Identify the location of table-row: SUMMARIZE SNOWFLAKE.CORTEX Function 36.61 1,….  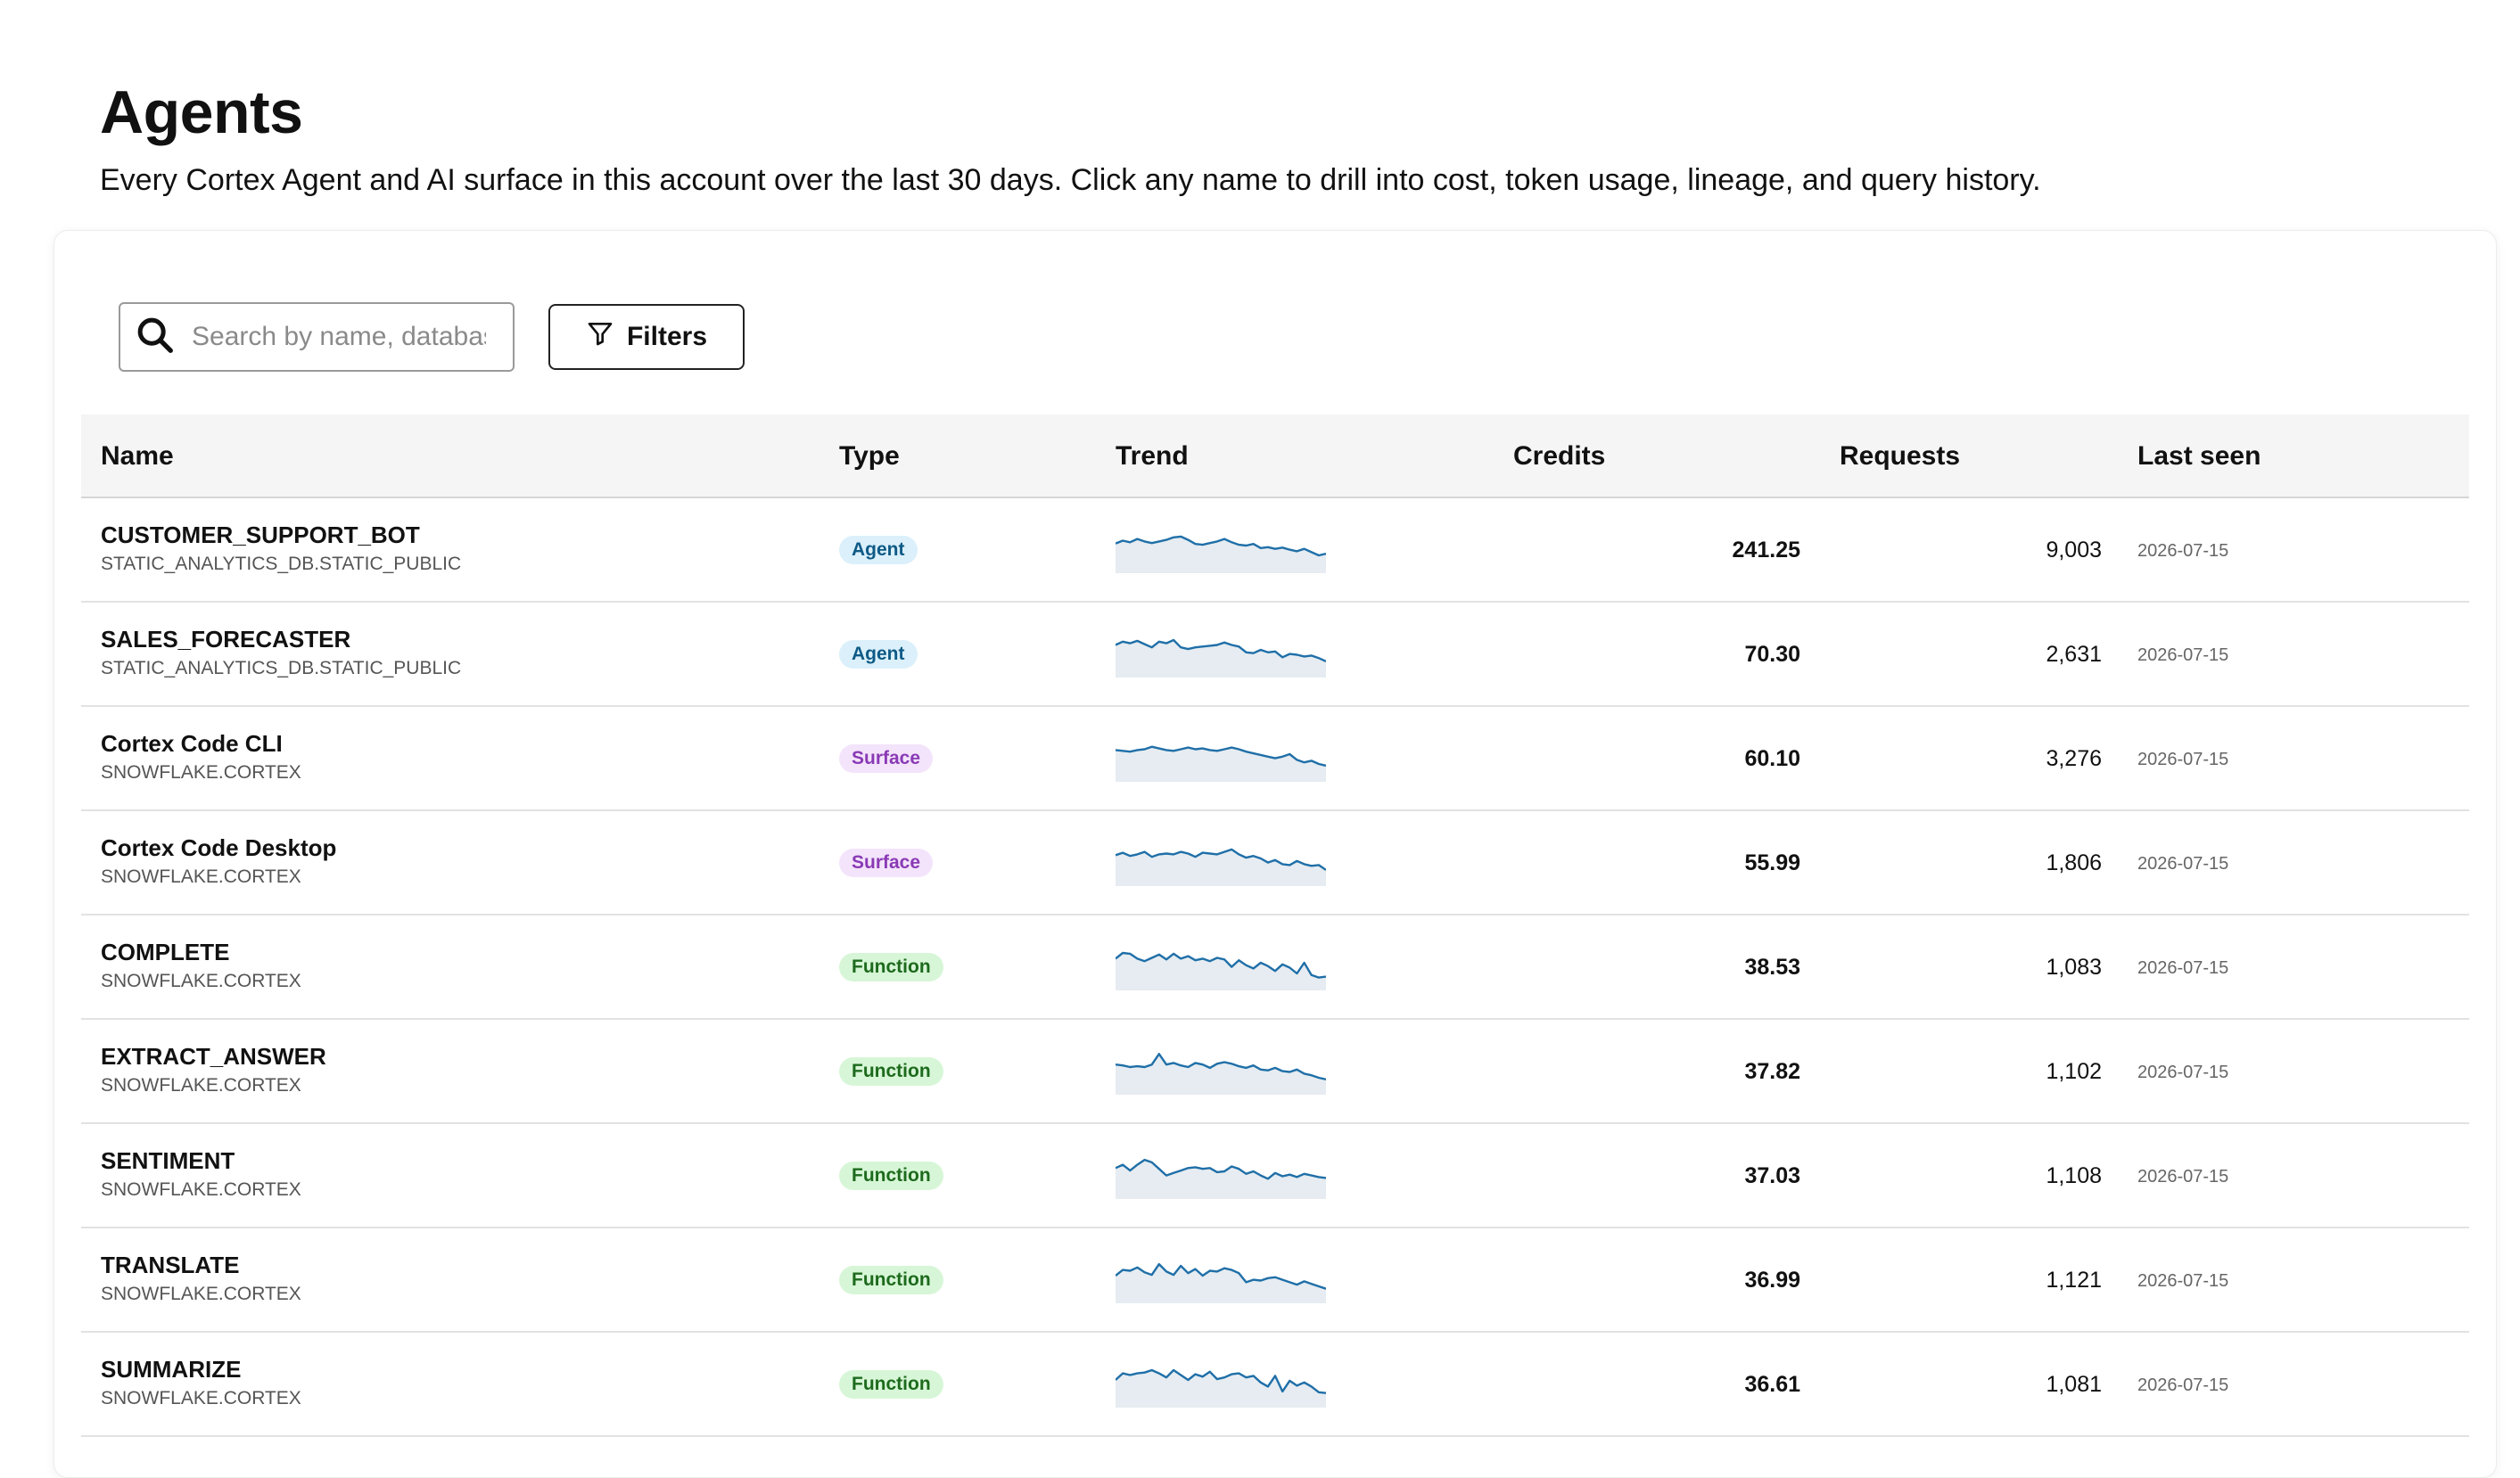
(1275, 1385).